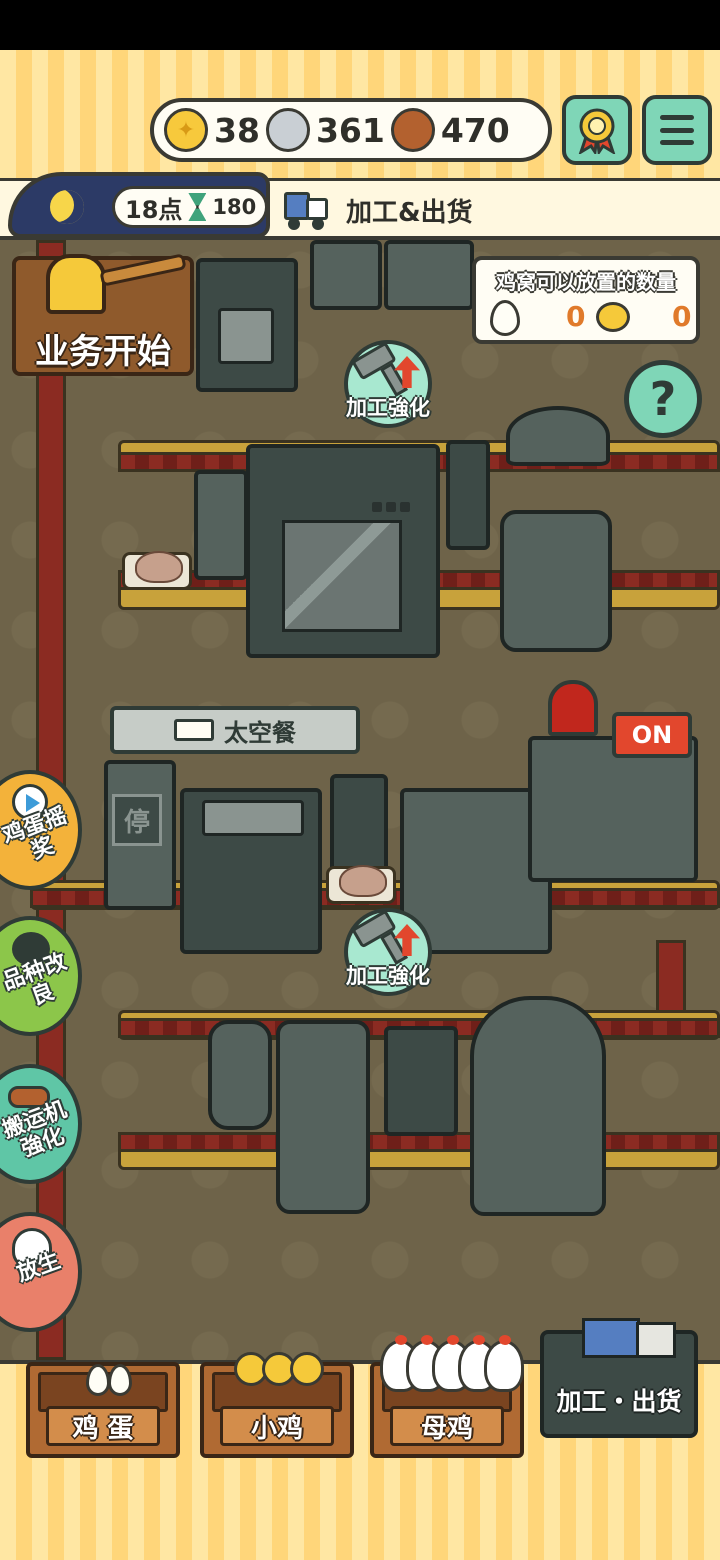 This screenshot has height=1560, width=720. I want to click on process-ship-tab: 加工・出货, so click(619, 1378).